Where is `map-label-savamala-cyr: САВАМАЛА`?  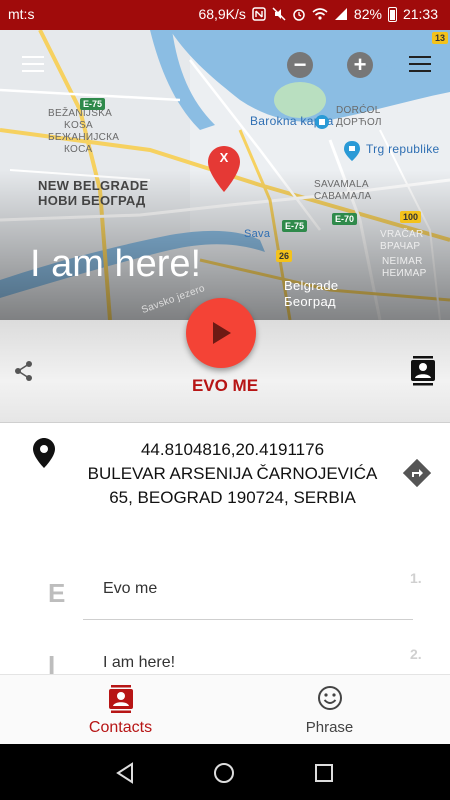
map-label-savamala-cyr: САВАМАЛА is located at coordinates (343, 196).